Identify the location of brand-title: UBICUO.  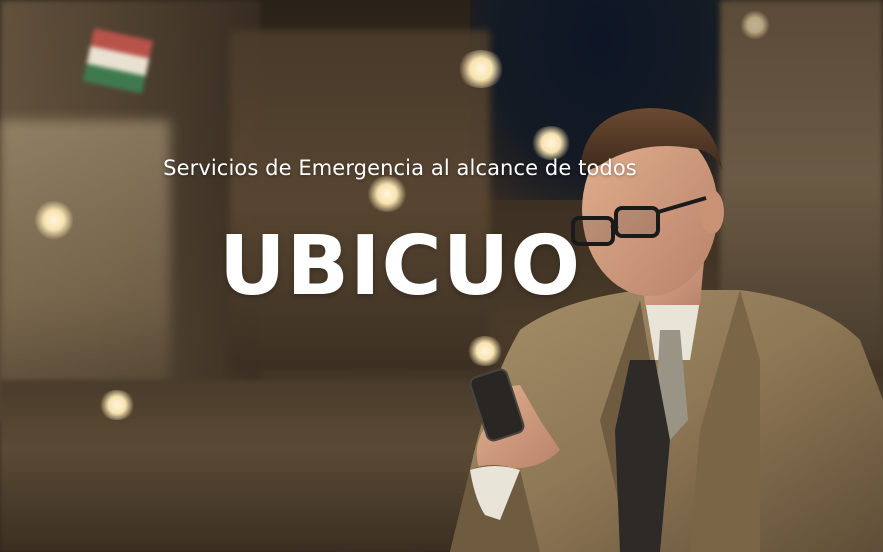
(400, 266).